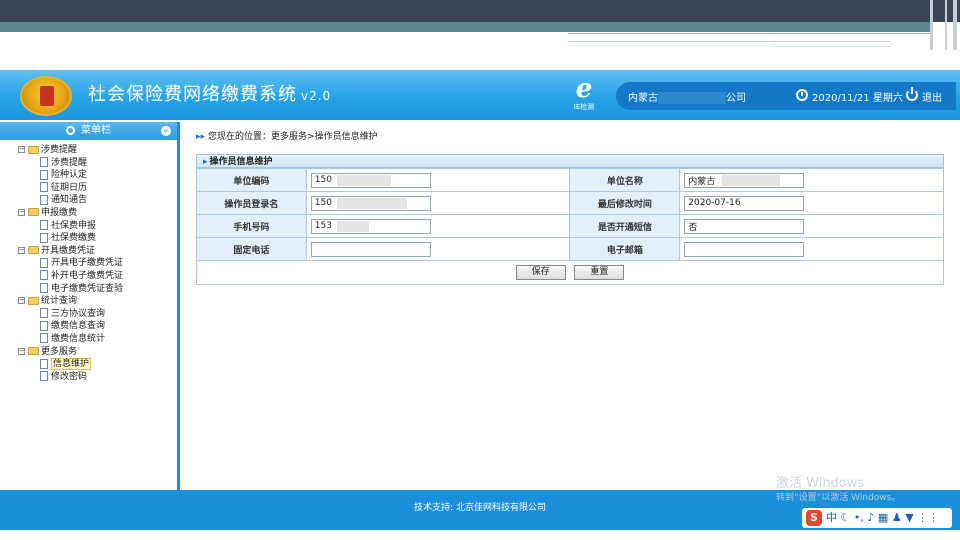  I want to click on email-label: 电子邮箱, so click(625, 249).